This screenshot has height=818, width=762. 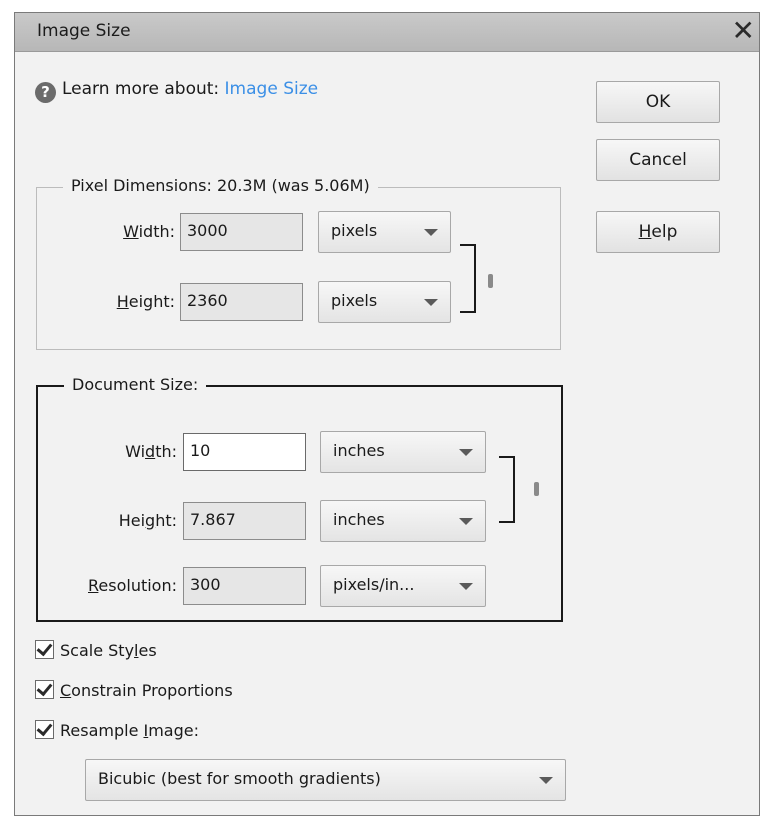 I want to click on pixel-constrain-bracket, so click(x=468, y=278).